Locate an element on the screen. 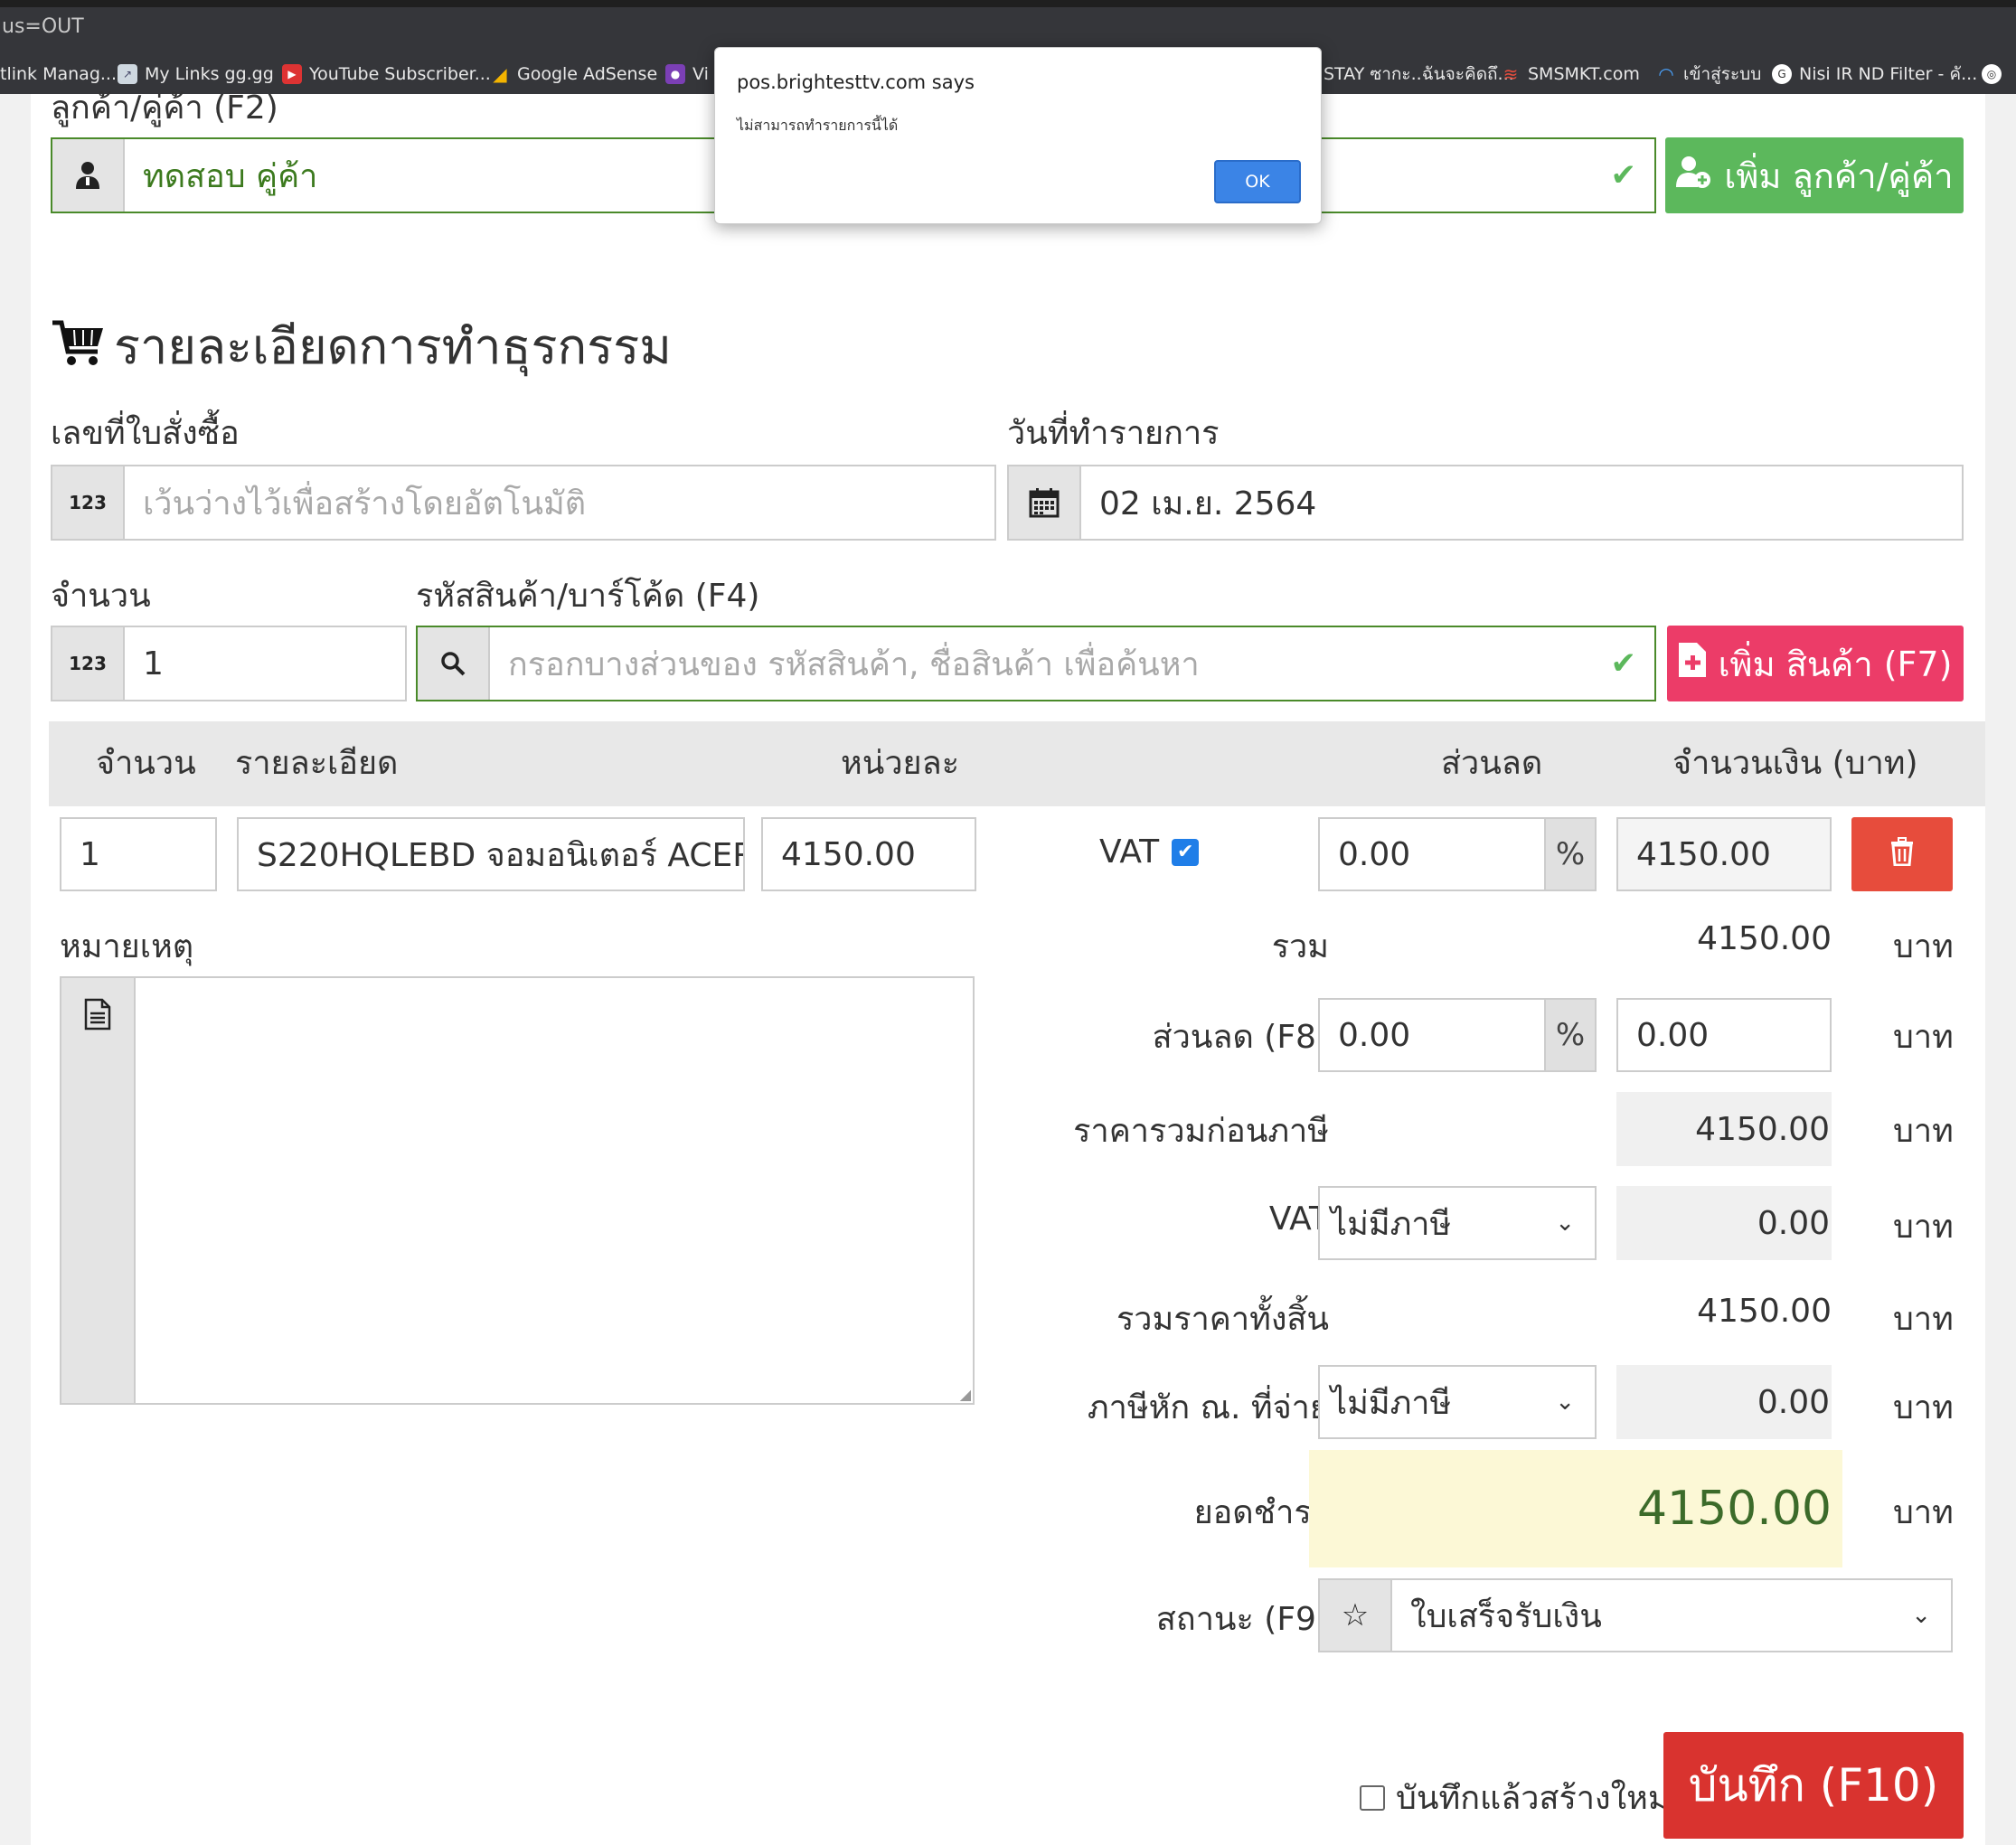 This screenshot has height=1845, width=2016. save-button: บันทึก (F10) is located at coordinates (1814, 1785).